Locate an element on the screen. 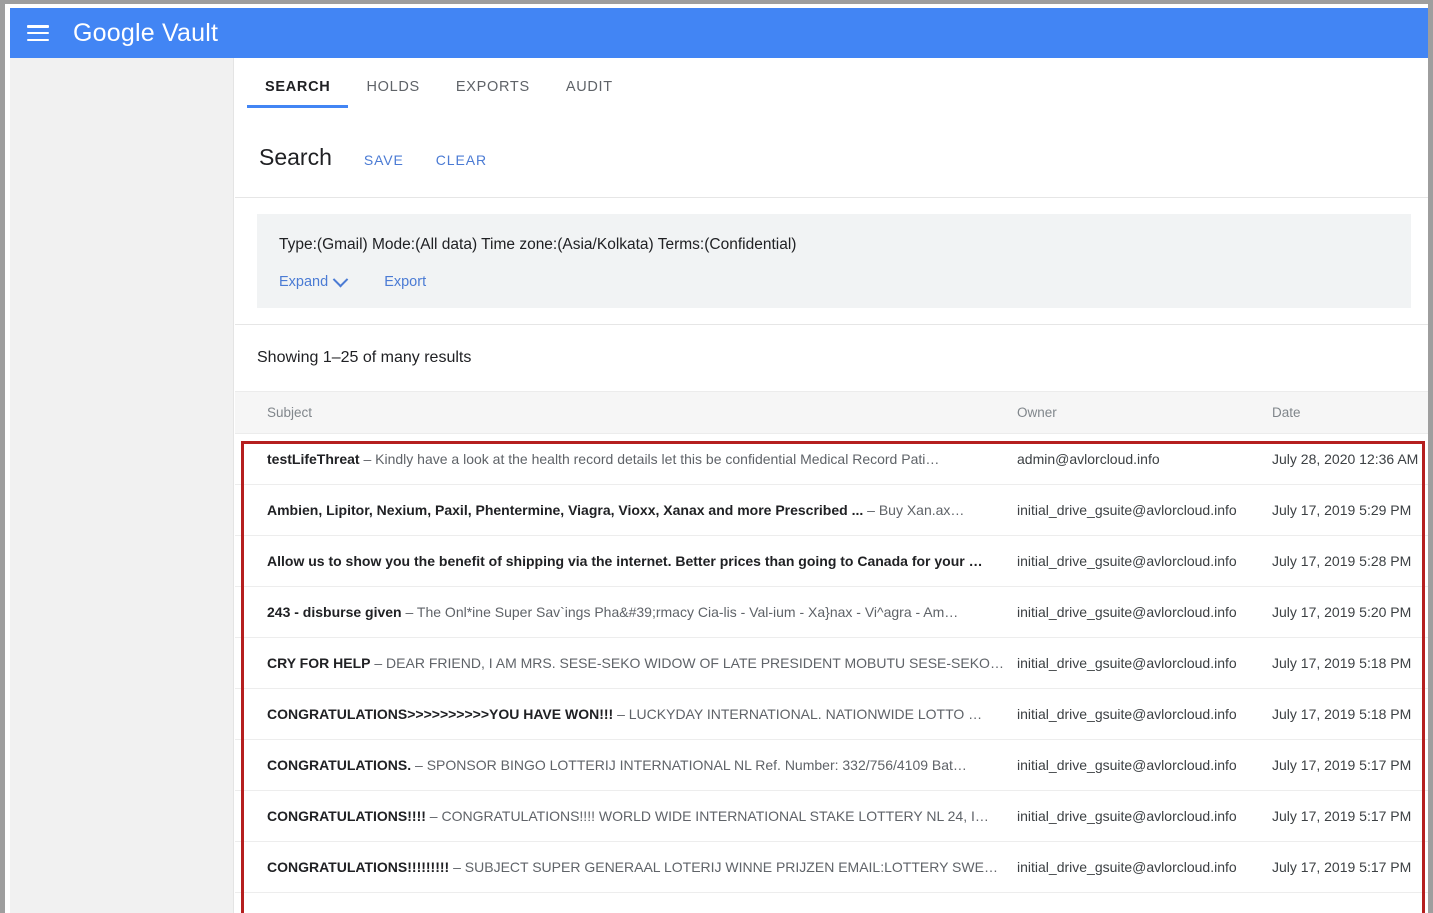 The height and width of the screenshot is (913, 1433). subject-title: CONGRATULATIONS!!!!!!!!! is located at coordinates (358, 867).